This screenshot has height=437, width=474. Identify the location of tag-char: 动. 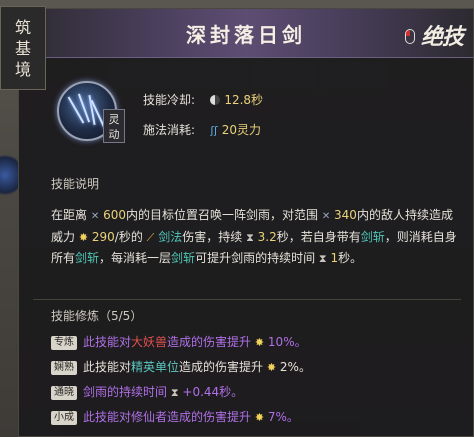
(114, 134).